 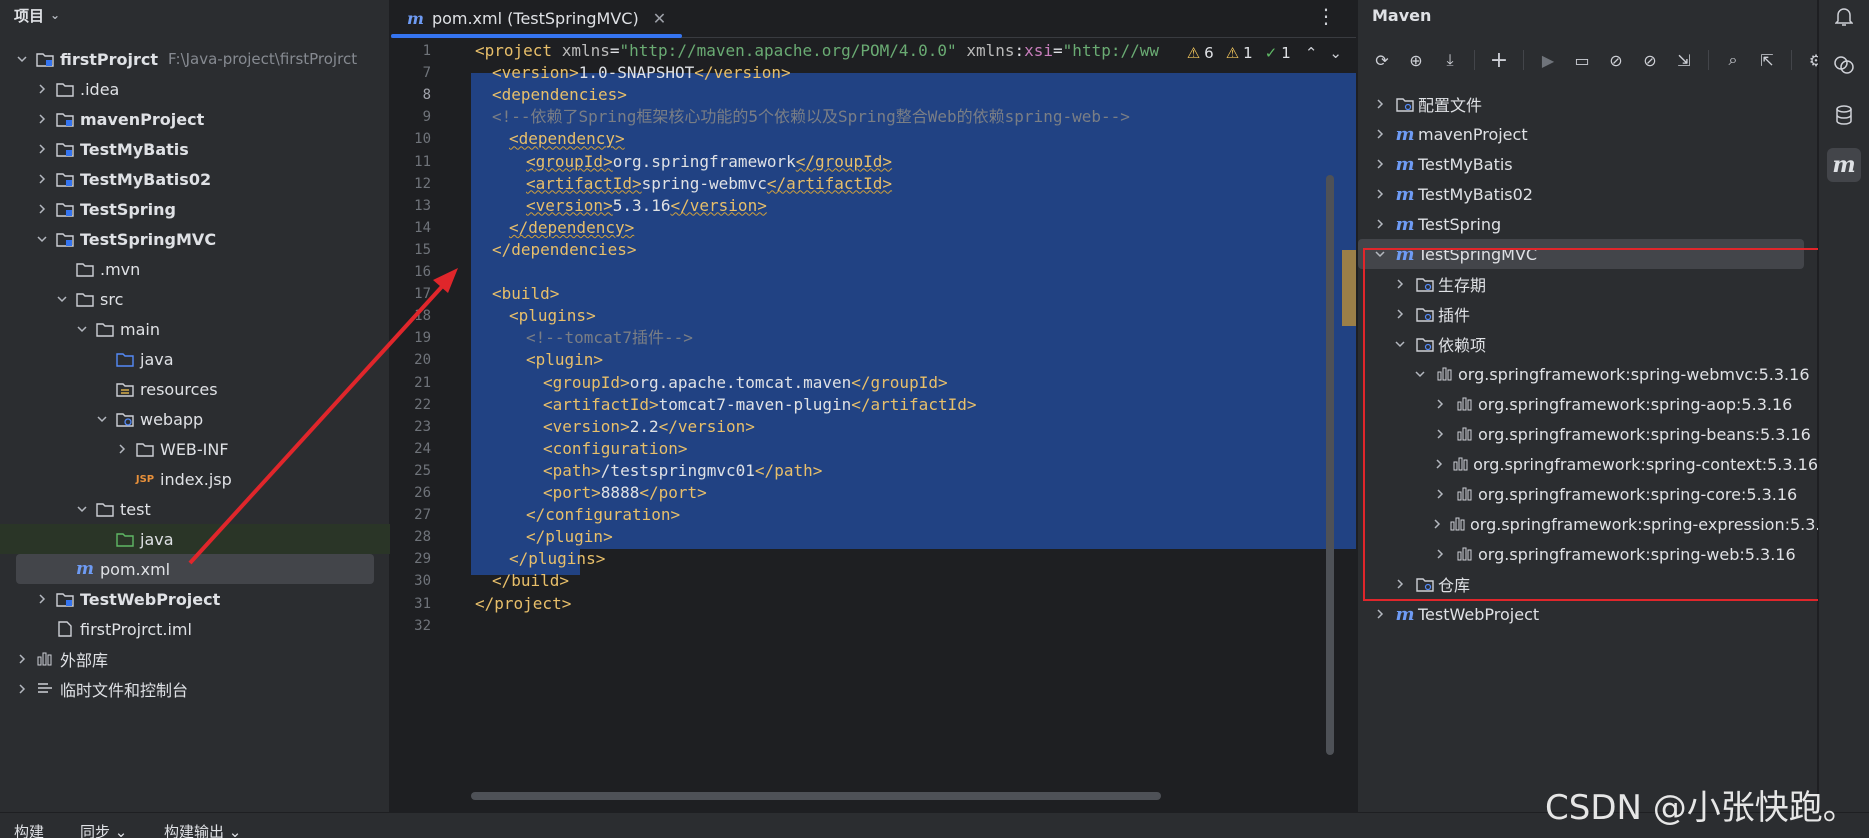 What do you see at coordinates (1588, 554) in the screenshot?
I see `maven-tree-item: org.springframework:spring-web:5.3.16` at bounding box center [1588, 554].